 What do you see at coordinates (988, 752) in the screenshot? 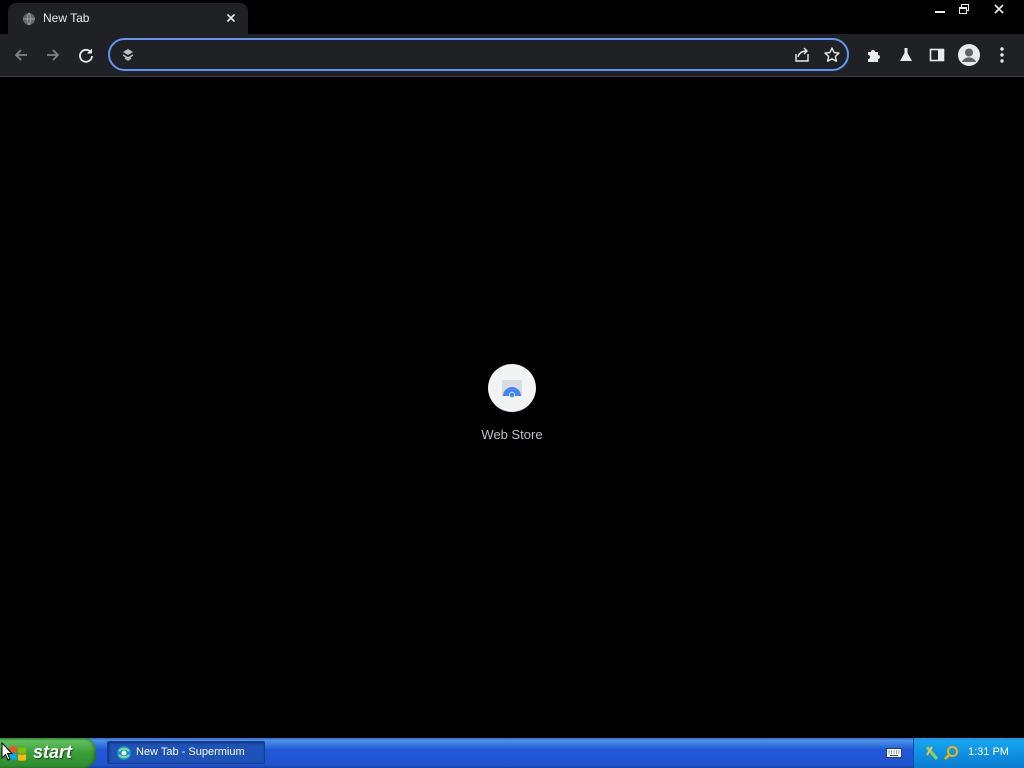
I see `clock: 1:31 PM` at bounding box center [988, 752].